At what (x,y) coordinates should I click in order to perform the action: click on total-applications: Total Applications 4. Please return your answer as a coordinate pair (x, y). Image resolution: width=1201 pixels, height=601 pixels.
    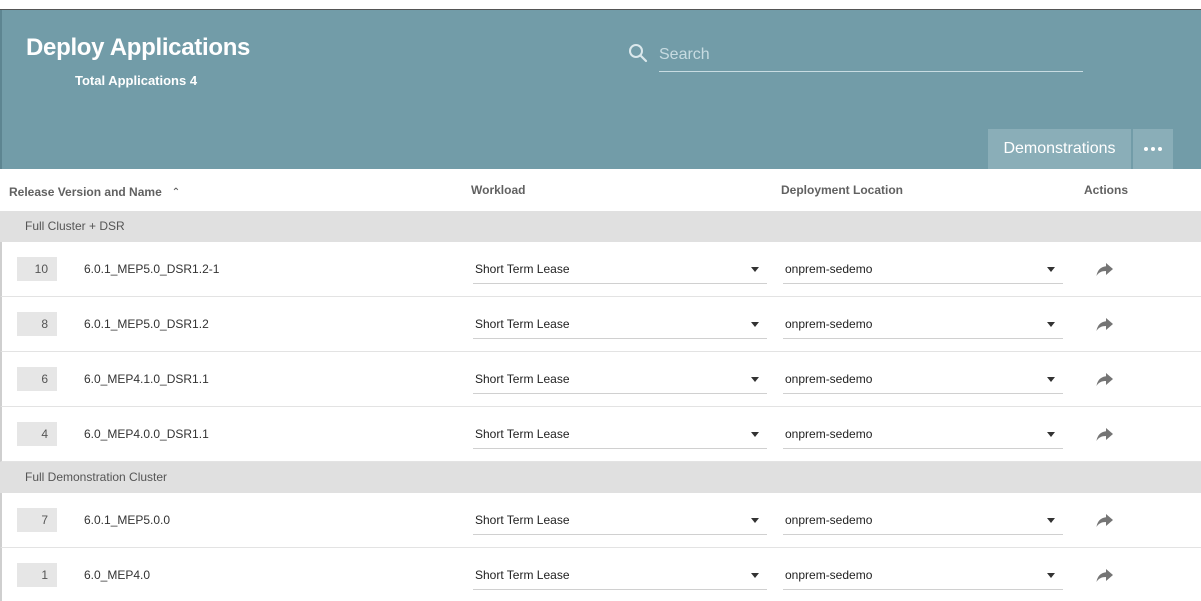
    Looking at the image, I should click on (136, 80).